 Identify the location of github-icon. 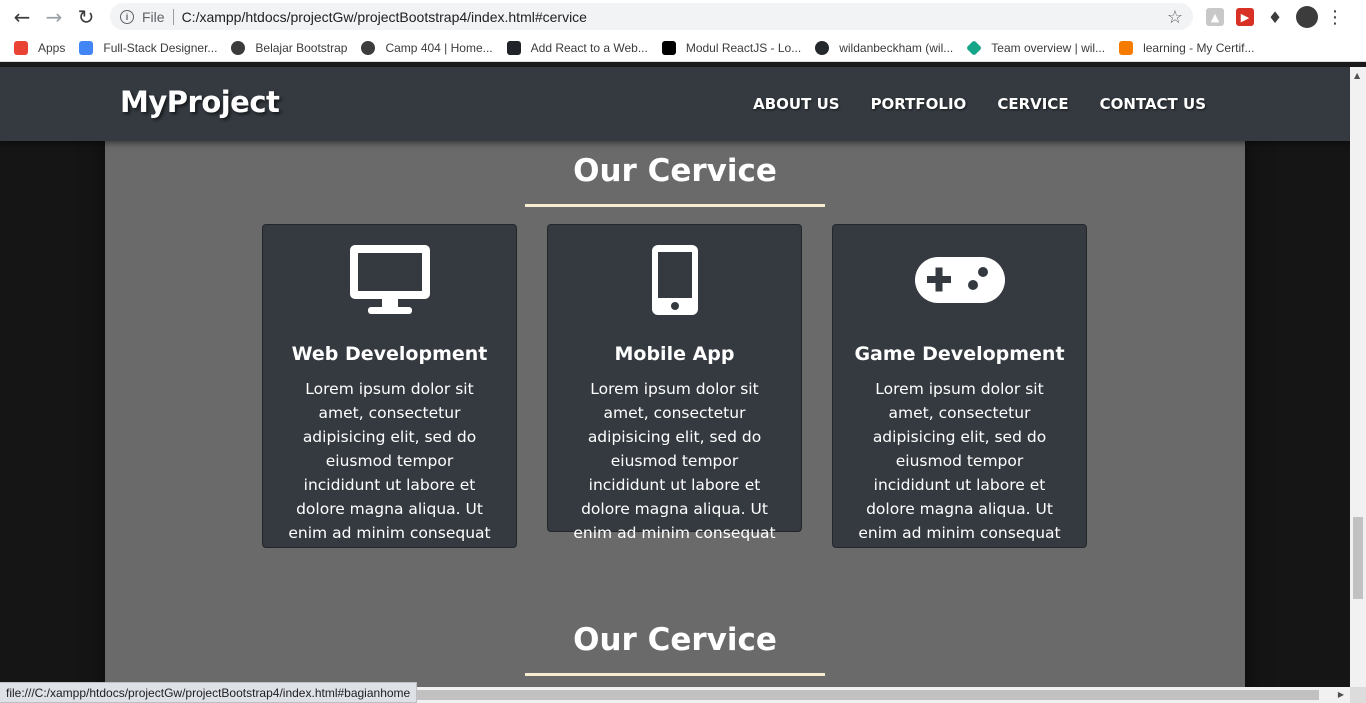
(822, 47).